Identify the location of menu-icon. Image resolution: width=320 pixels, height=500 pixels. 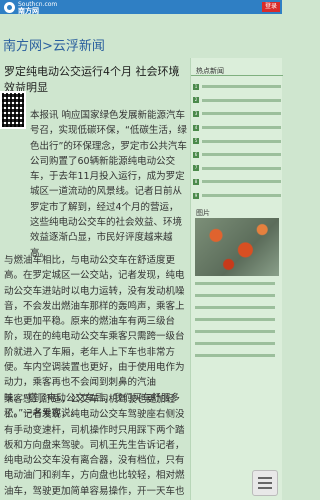
(265, 483).